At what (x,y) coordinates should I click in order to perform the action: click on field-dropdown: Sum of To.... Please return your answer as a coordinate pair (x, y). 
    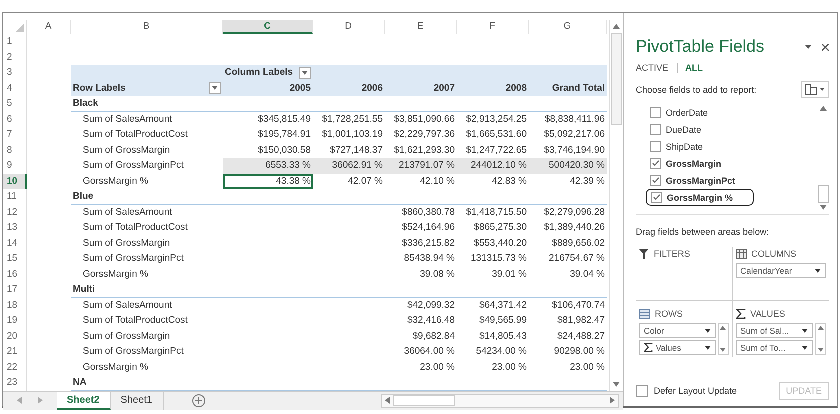
    Looking at the image, I should click on (774, 347).